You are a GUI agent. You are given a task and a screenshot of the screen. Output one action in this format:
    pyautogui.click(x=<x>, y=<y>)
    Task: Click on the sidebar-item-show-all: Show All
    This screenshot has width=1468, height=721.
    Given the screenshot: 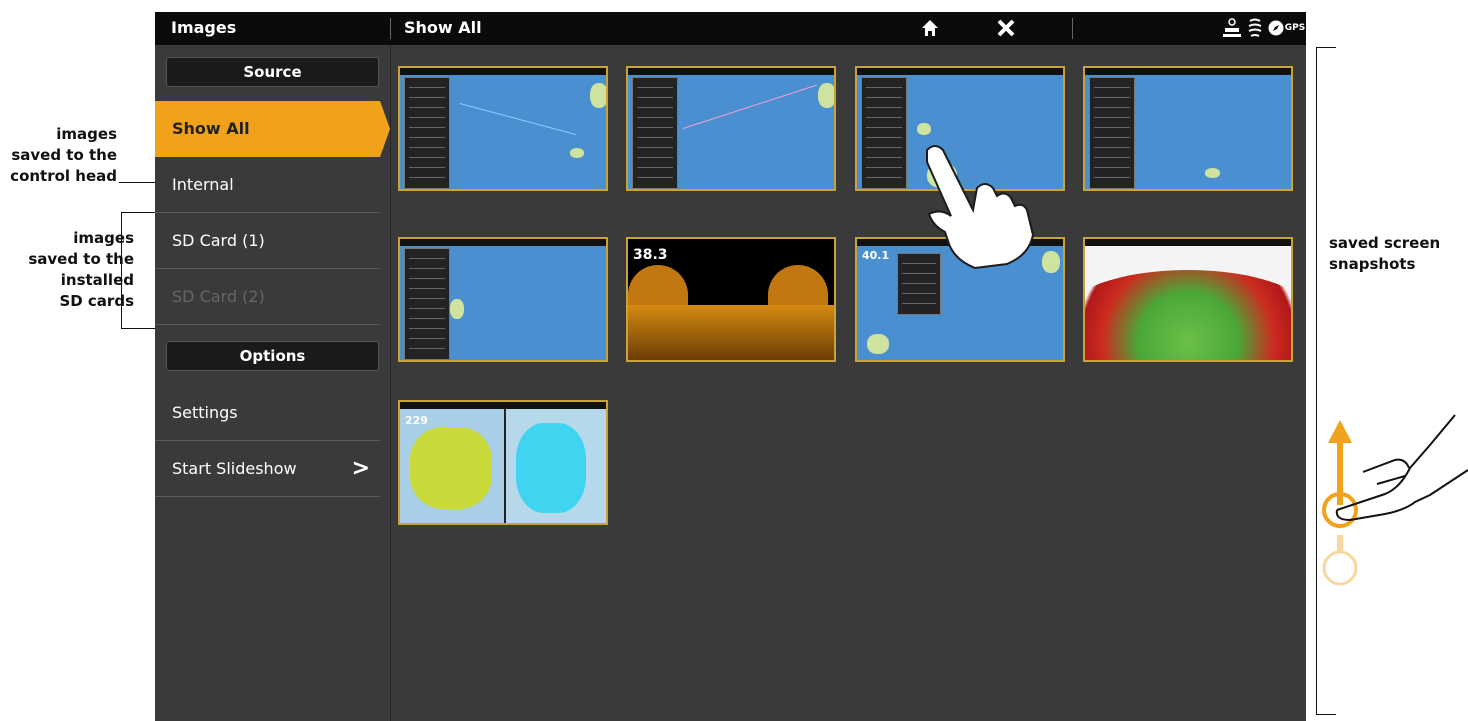 What is the action you would take?
    pyautogui.click(x=272, y=129)
    